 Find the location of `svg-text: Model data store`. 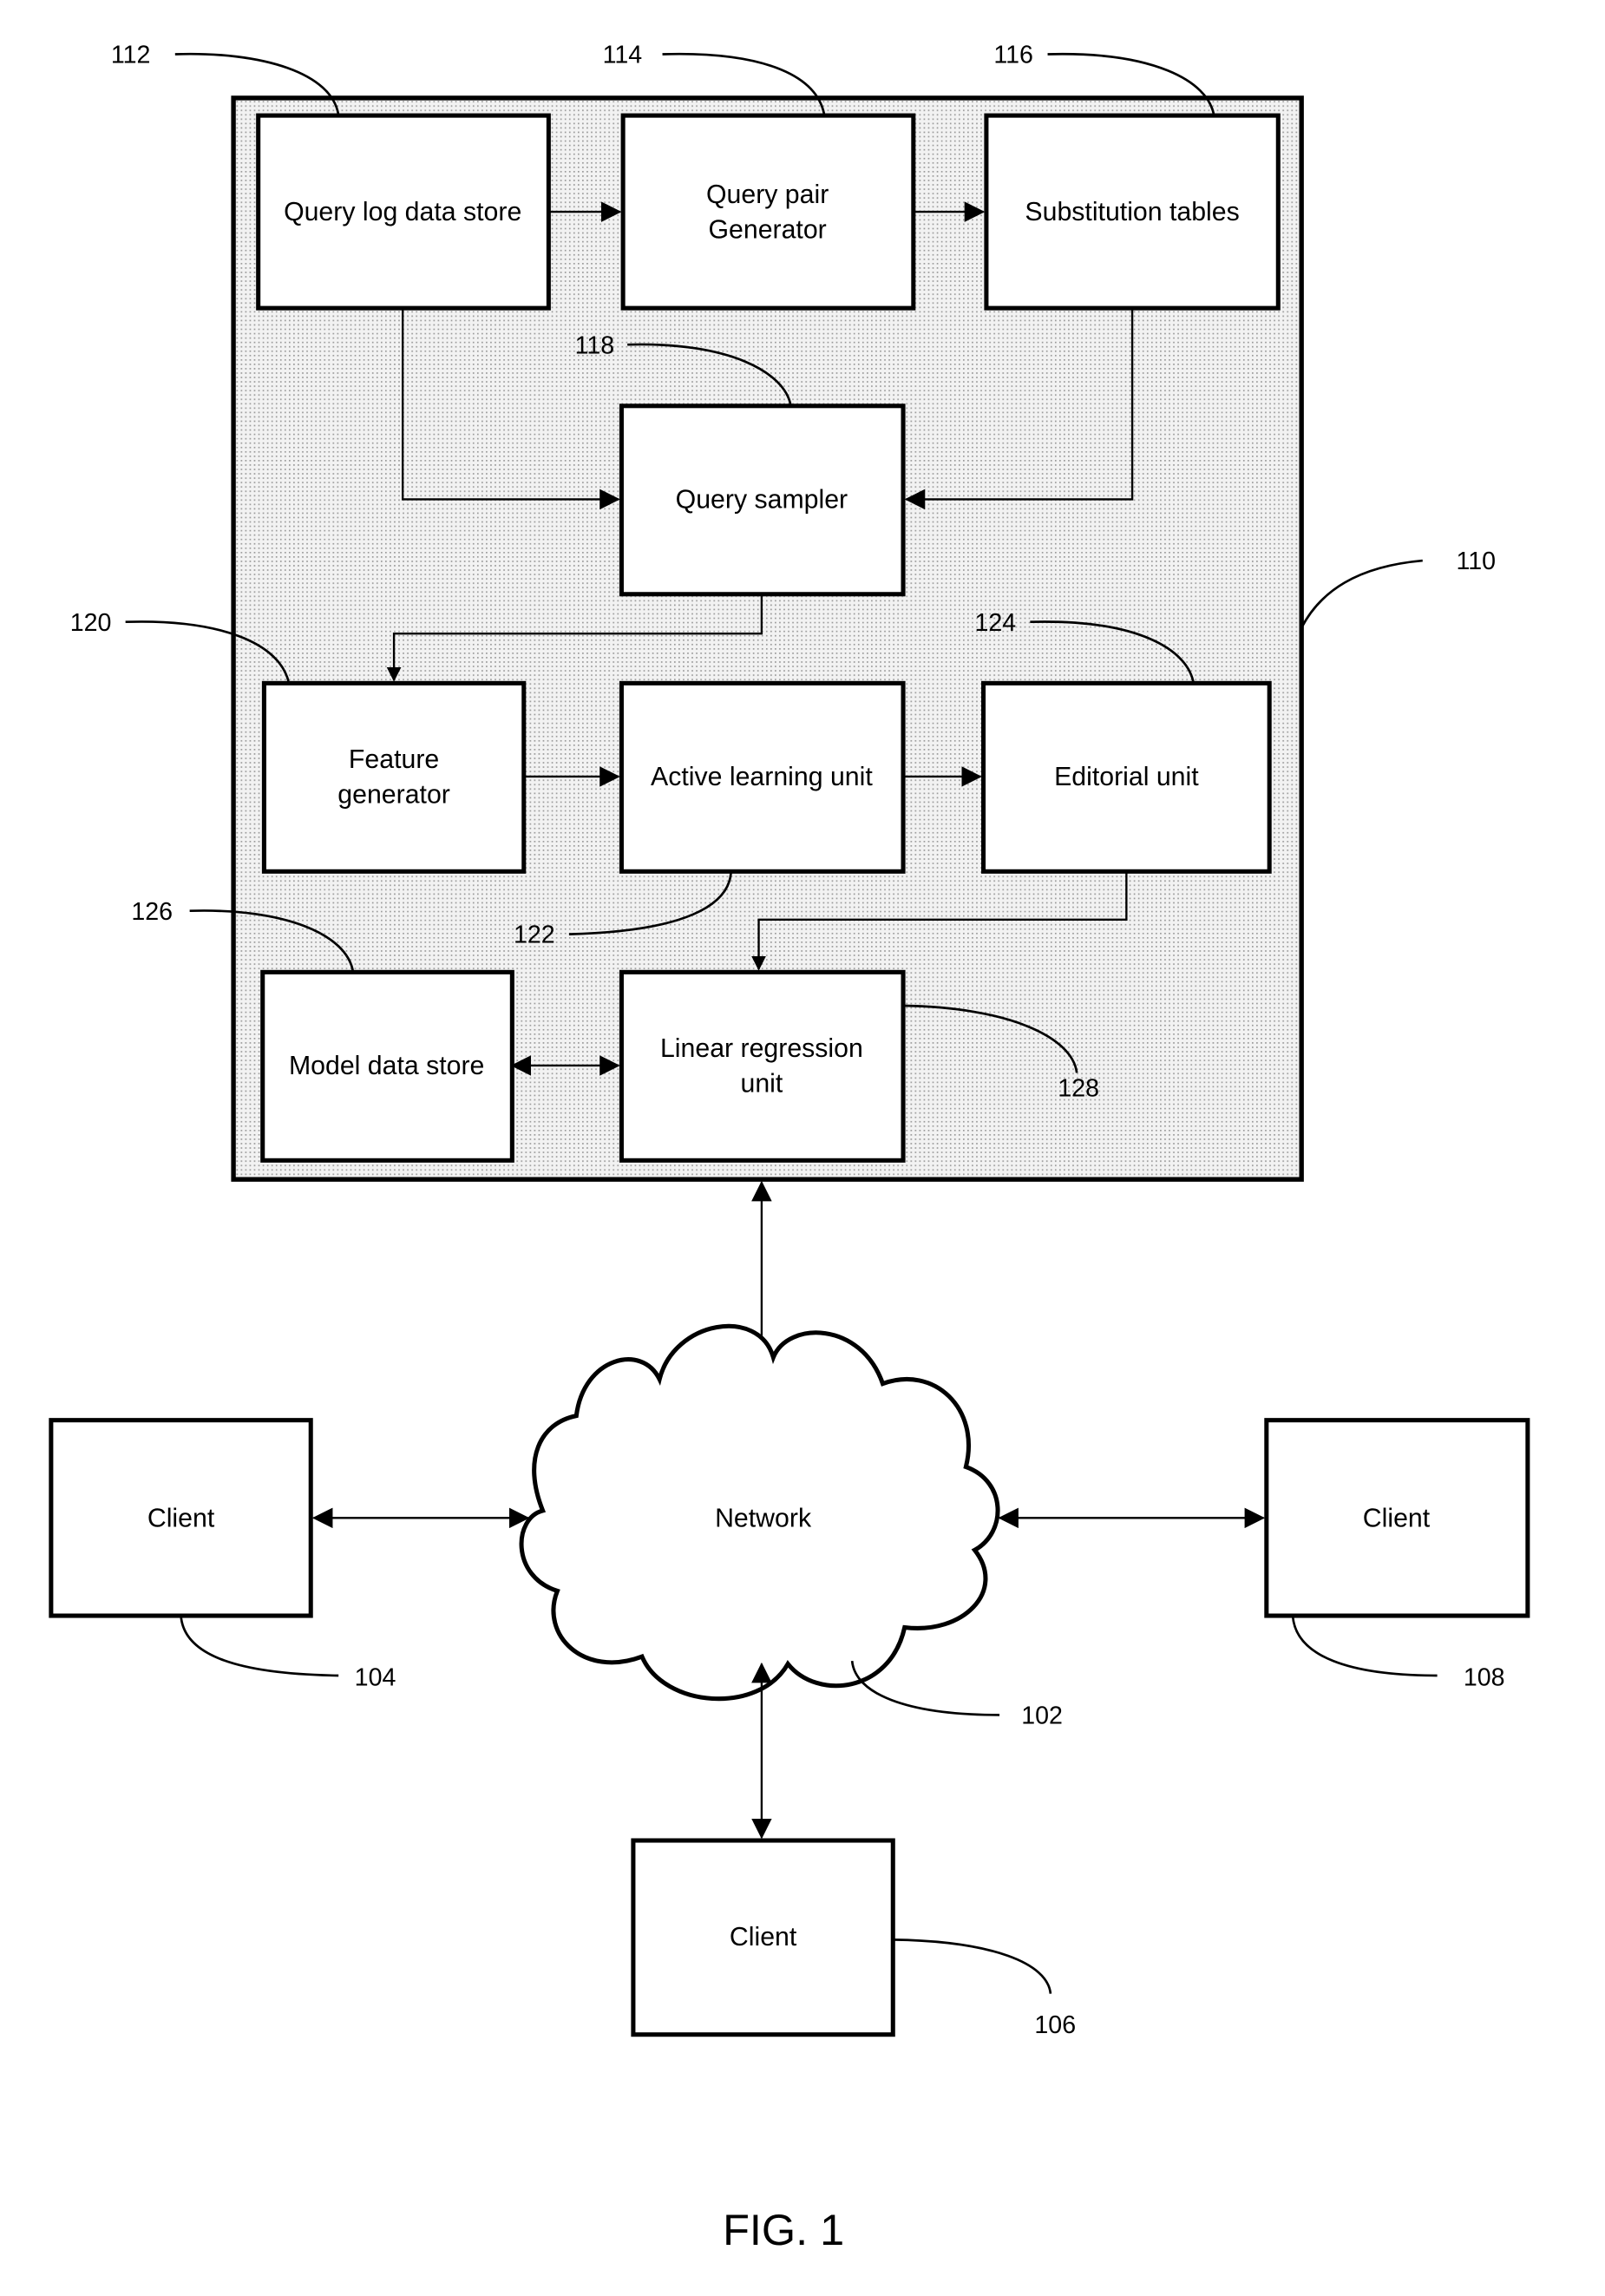

svg-text: Model data store is located at coordinates (386, 1066).